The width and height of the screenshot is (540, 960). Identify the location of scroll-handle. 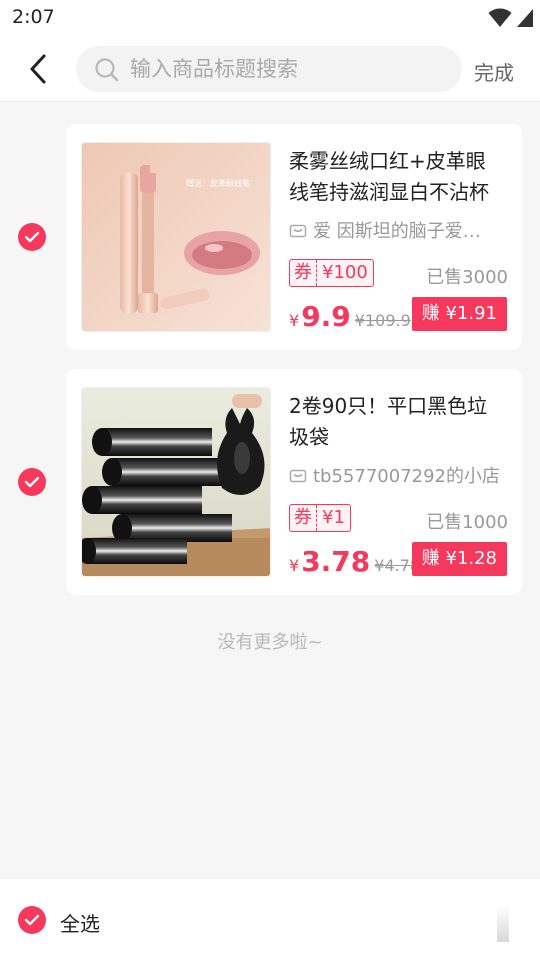
(503, 924).